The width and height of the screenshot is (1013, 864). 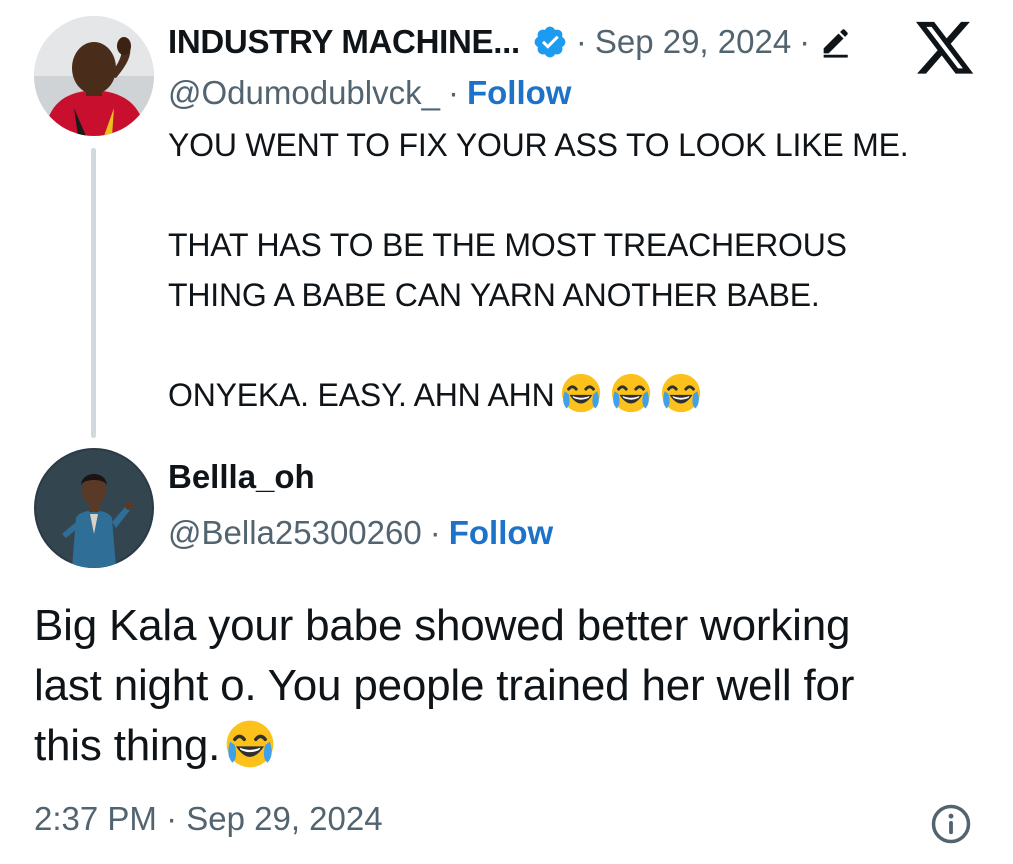 What do you see at coordinates (494, 295) in the screenshot?
I see `parent-text-line: THING A BABE CAN YARN ANOTHER BABE.` at bounding box center [494, 295].